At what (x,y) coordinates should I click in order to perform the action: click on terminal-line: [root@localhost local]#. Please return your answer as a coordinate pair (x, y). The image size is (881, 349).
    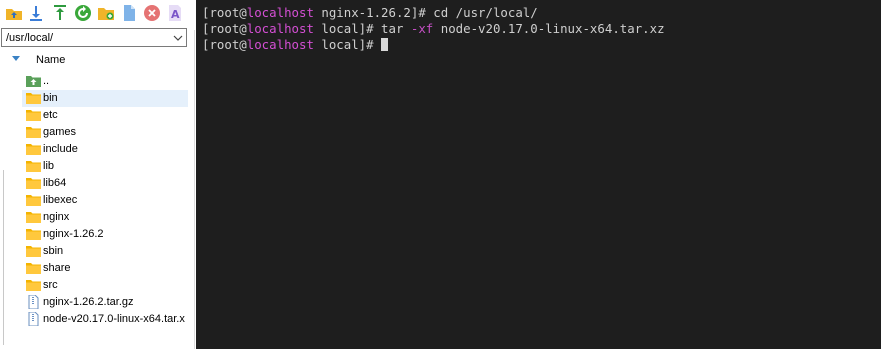
    Looking at the image, I should click on (295, 45).